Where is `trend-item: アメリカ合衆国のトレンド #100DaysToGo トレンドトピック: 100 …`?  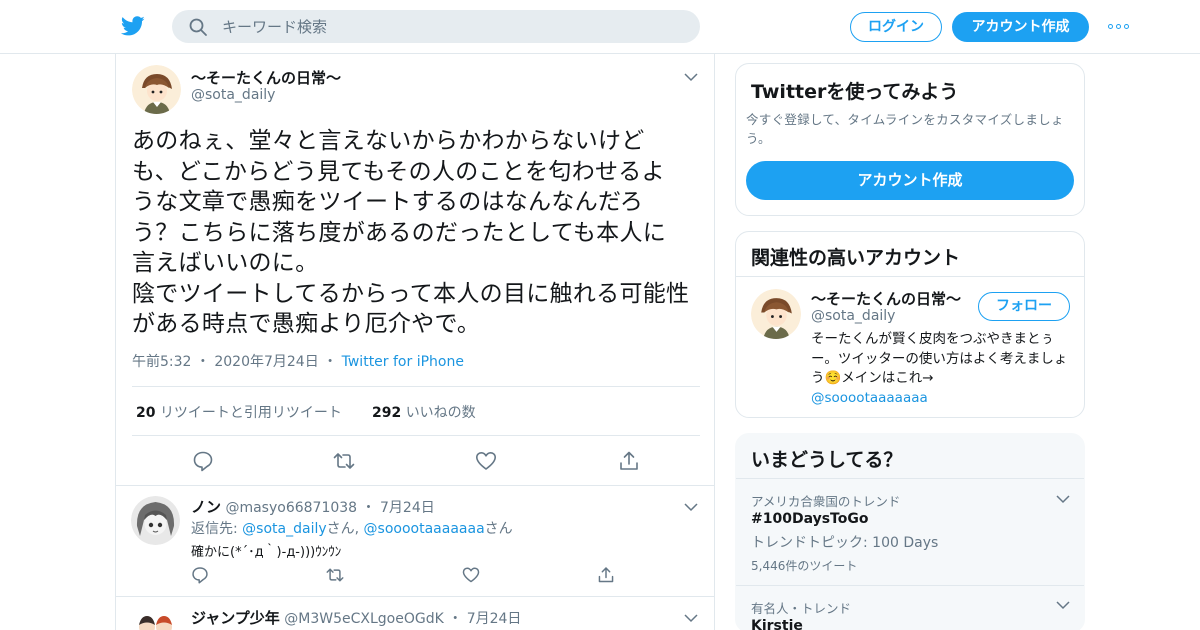 trend-item: アメリカ合衆国のトレンド #100DaysToGo トレンドトピック: 100 … is located at coordinates (910, 532).